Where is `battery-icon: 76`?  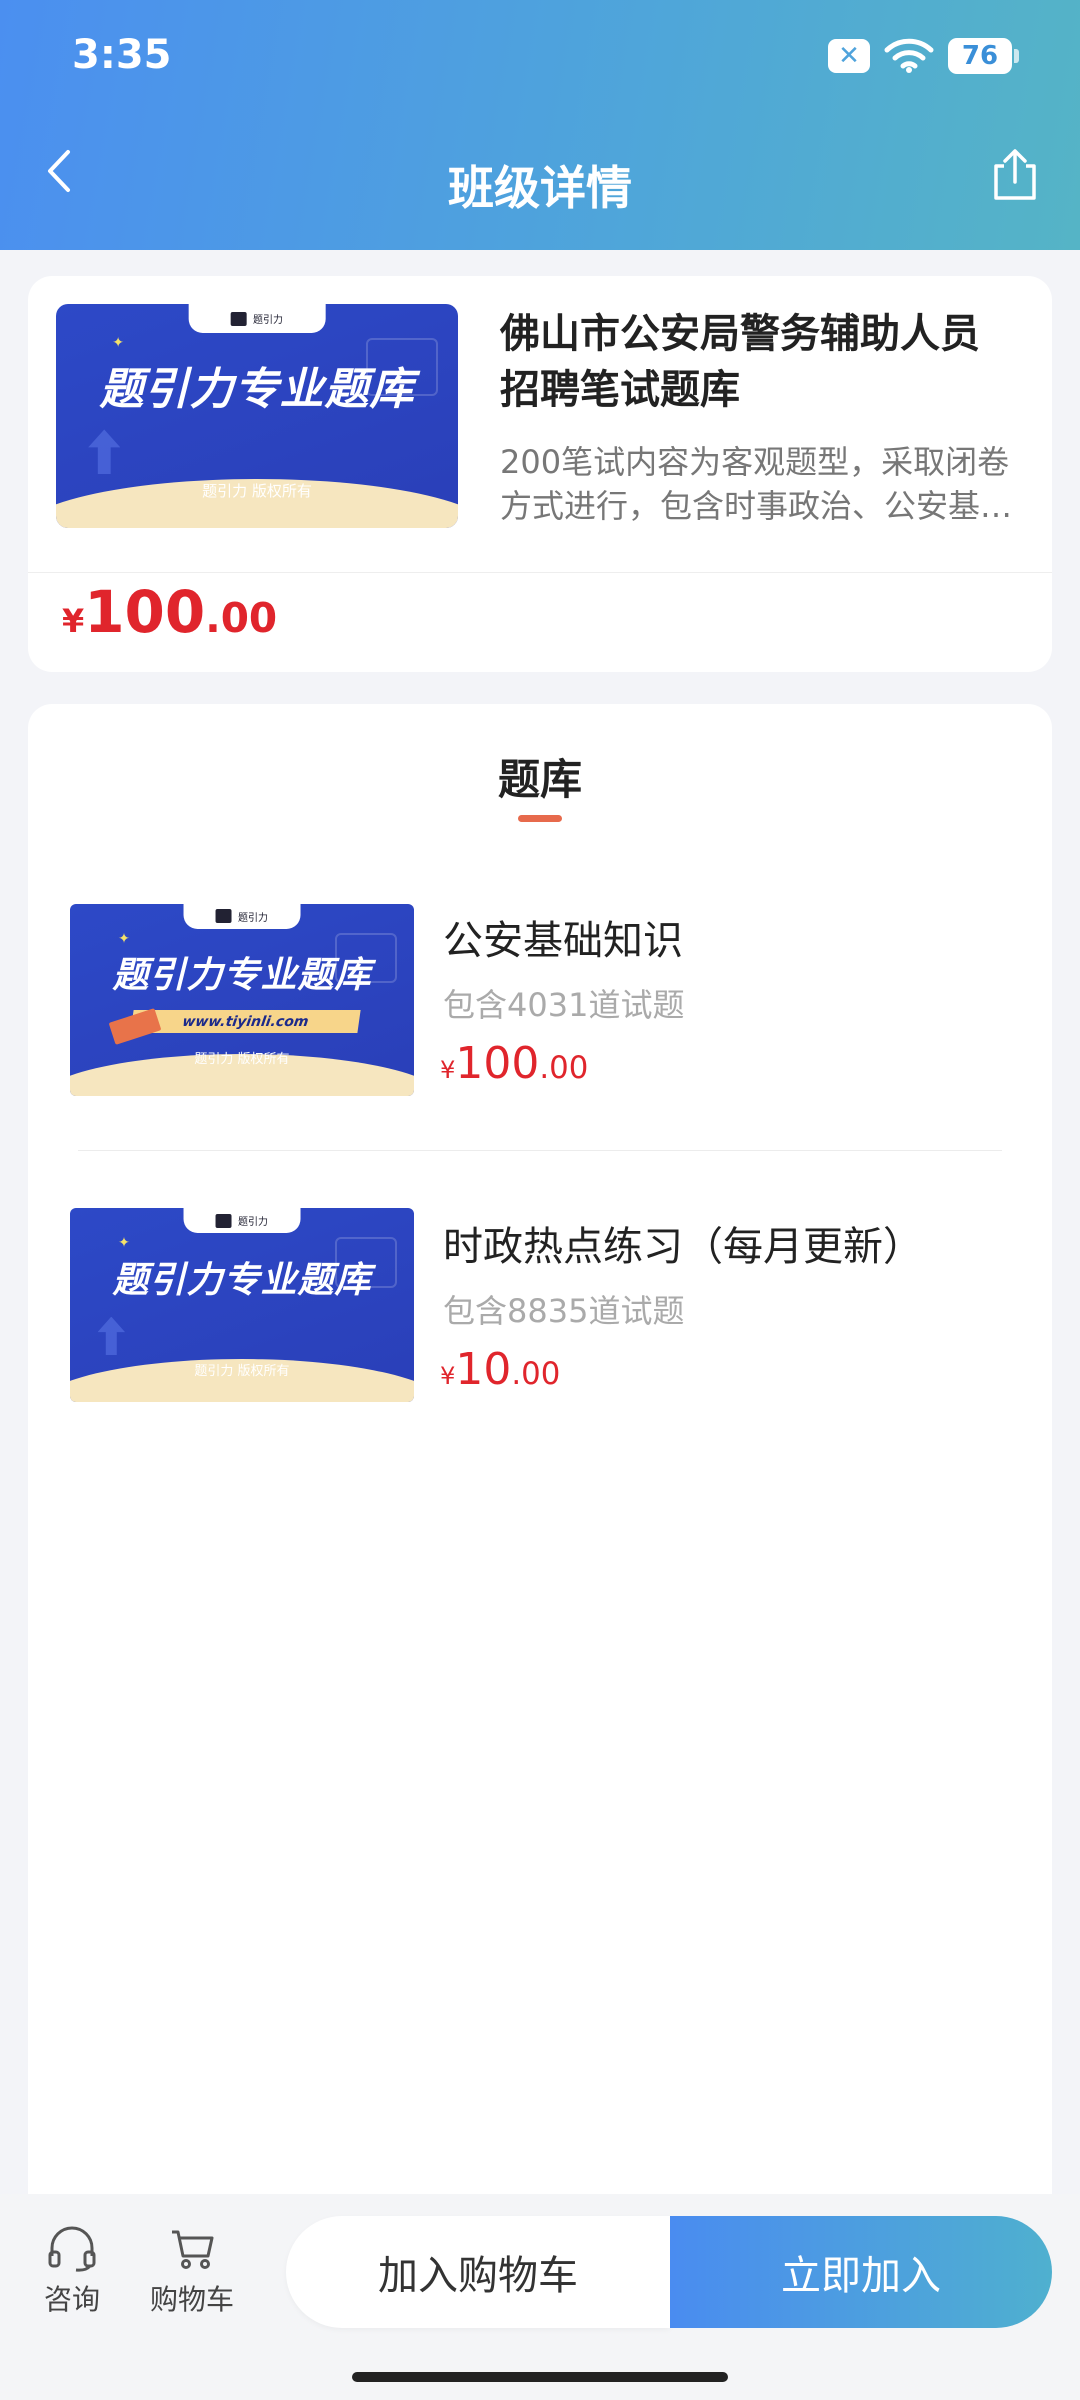 battery-icon: 76 is located at coordinates (983, 56).